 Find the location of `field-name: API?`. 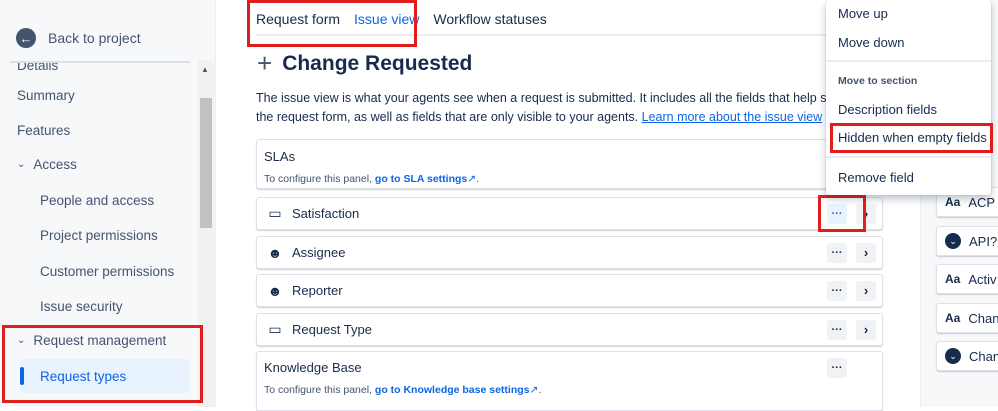

field-name: API? is located at coordinates (983, 241).